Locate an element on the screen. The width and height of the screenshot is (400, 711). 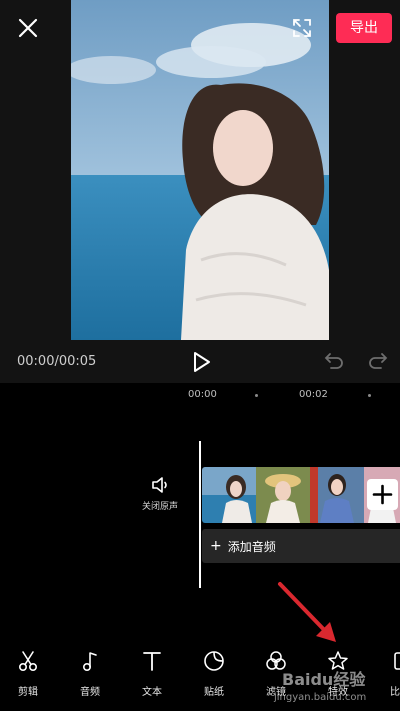
undo-icon is located at coordinates (333, 361).